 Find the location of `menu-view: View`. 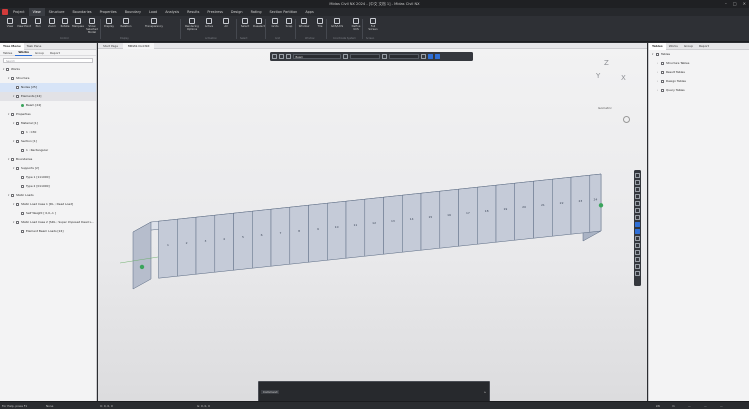

menu-view: View is located at coordinates (36, 12).